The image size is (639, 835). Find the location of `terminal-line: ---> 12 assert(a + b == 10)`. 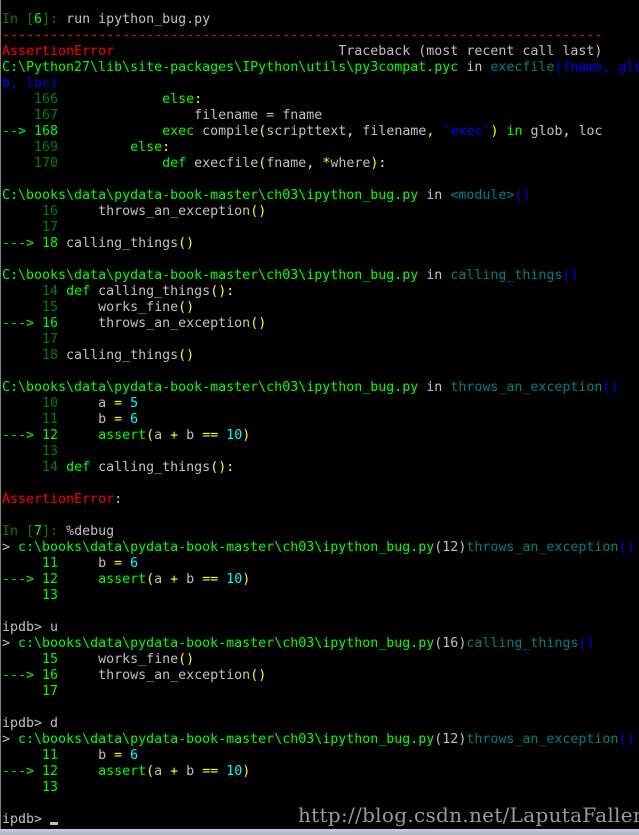

terminal-line: ---> 12 assert(a + b == 10) is located at coordinates (320, 580).